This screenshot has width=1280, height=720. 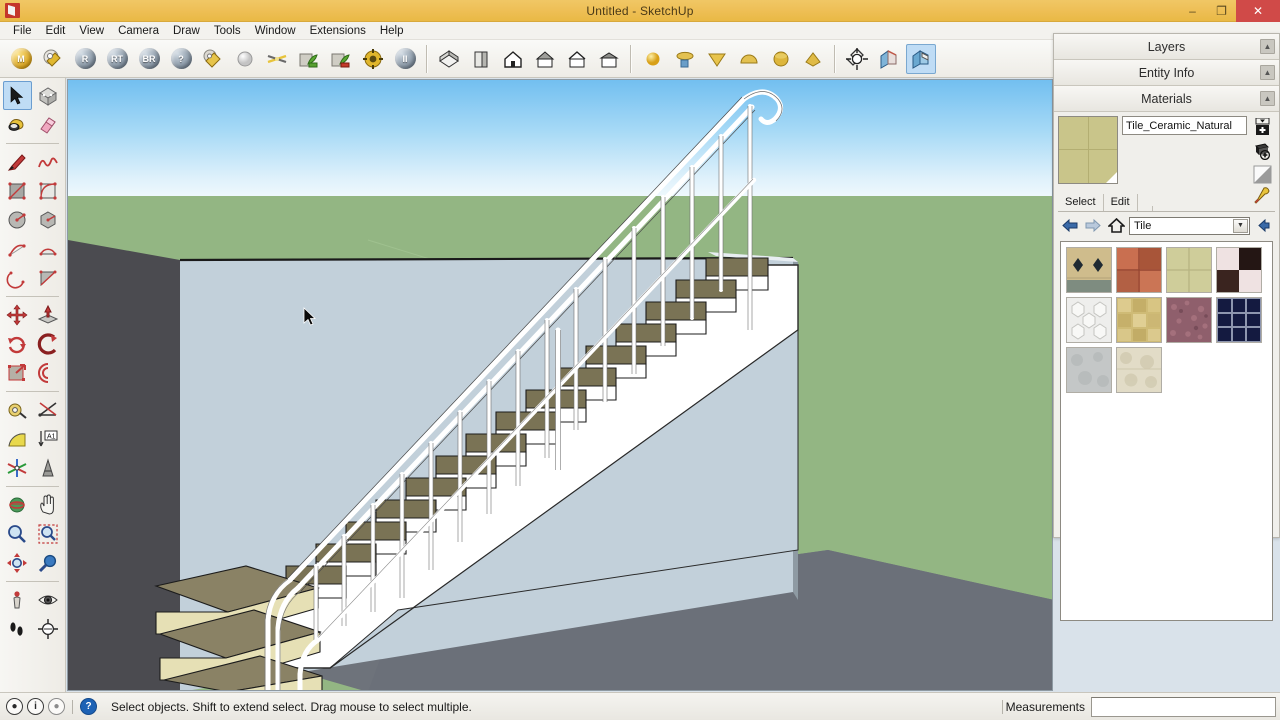 I want to click on nav-back-button, so click(x=1070, y=225).